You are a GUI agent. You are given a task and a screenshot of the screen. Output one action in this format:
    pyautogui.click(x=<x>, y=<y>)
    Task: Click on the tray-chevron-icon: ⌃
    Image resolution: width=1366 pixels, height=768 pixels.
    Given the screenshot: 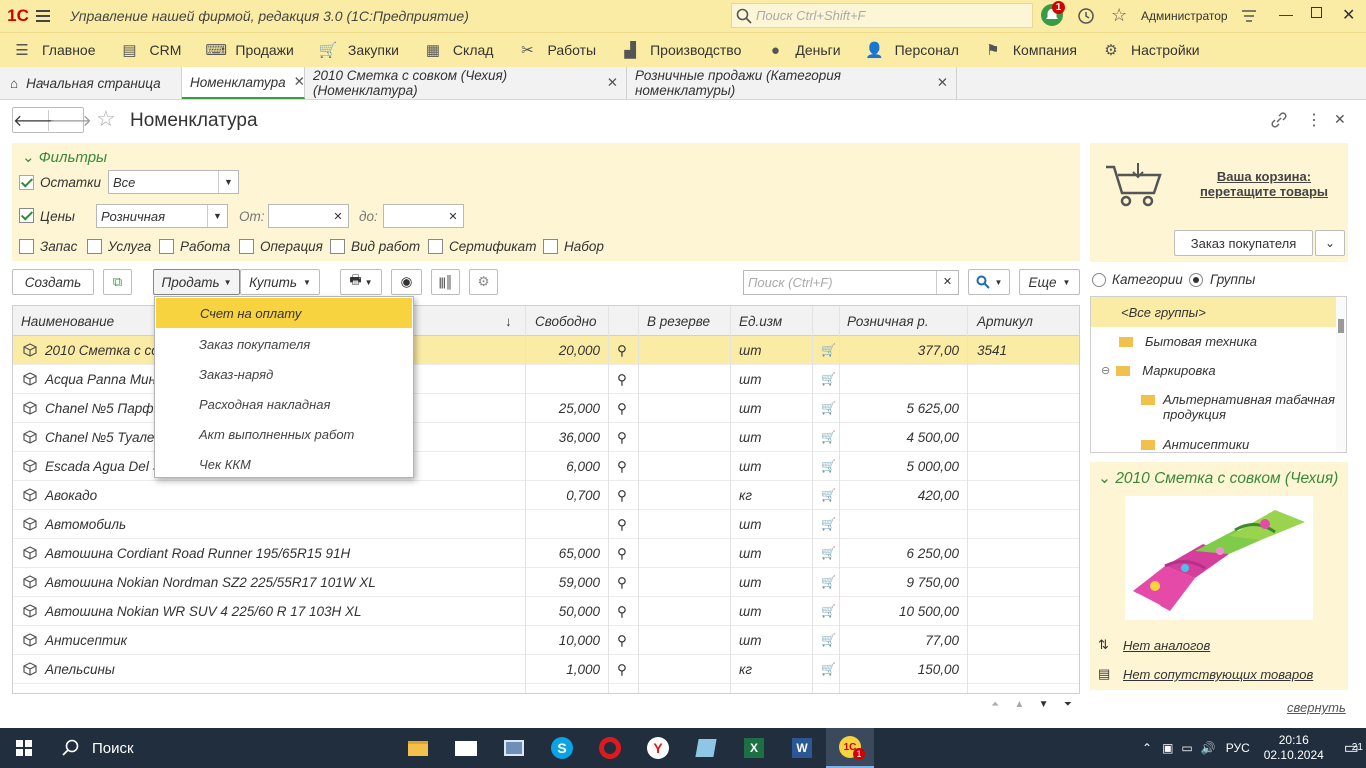 What is the action you would take?
    pyautogui.click(x=1147, y=748)
    